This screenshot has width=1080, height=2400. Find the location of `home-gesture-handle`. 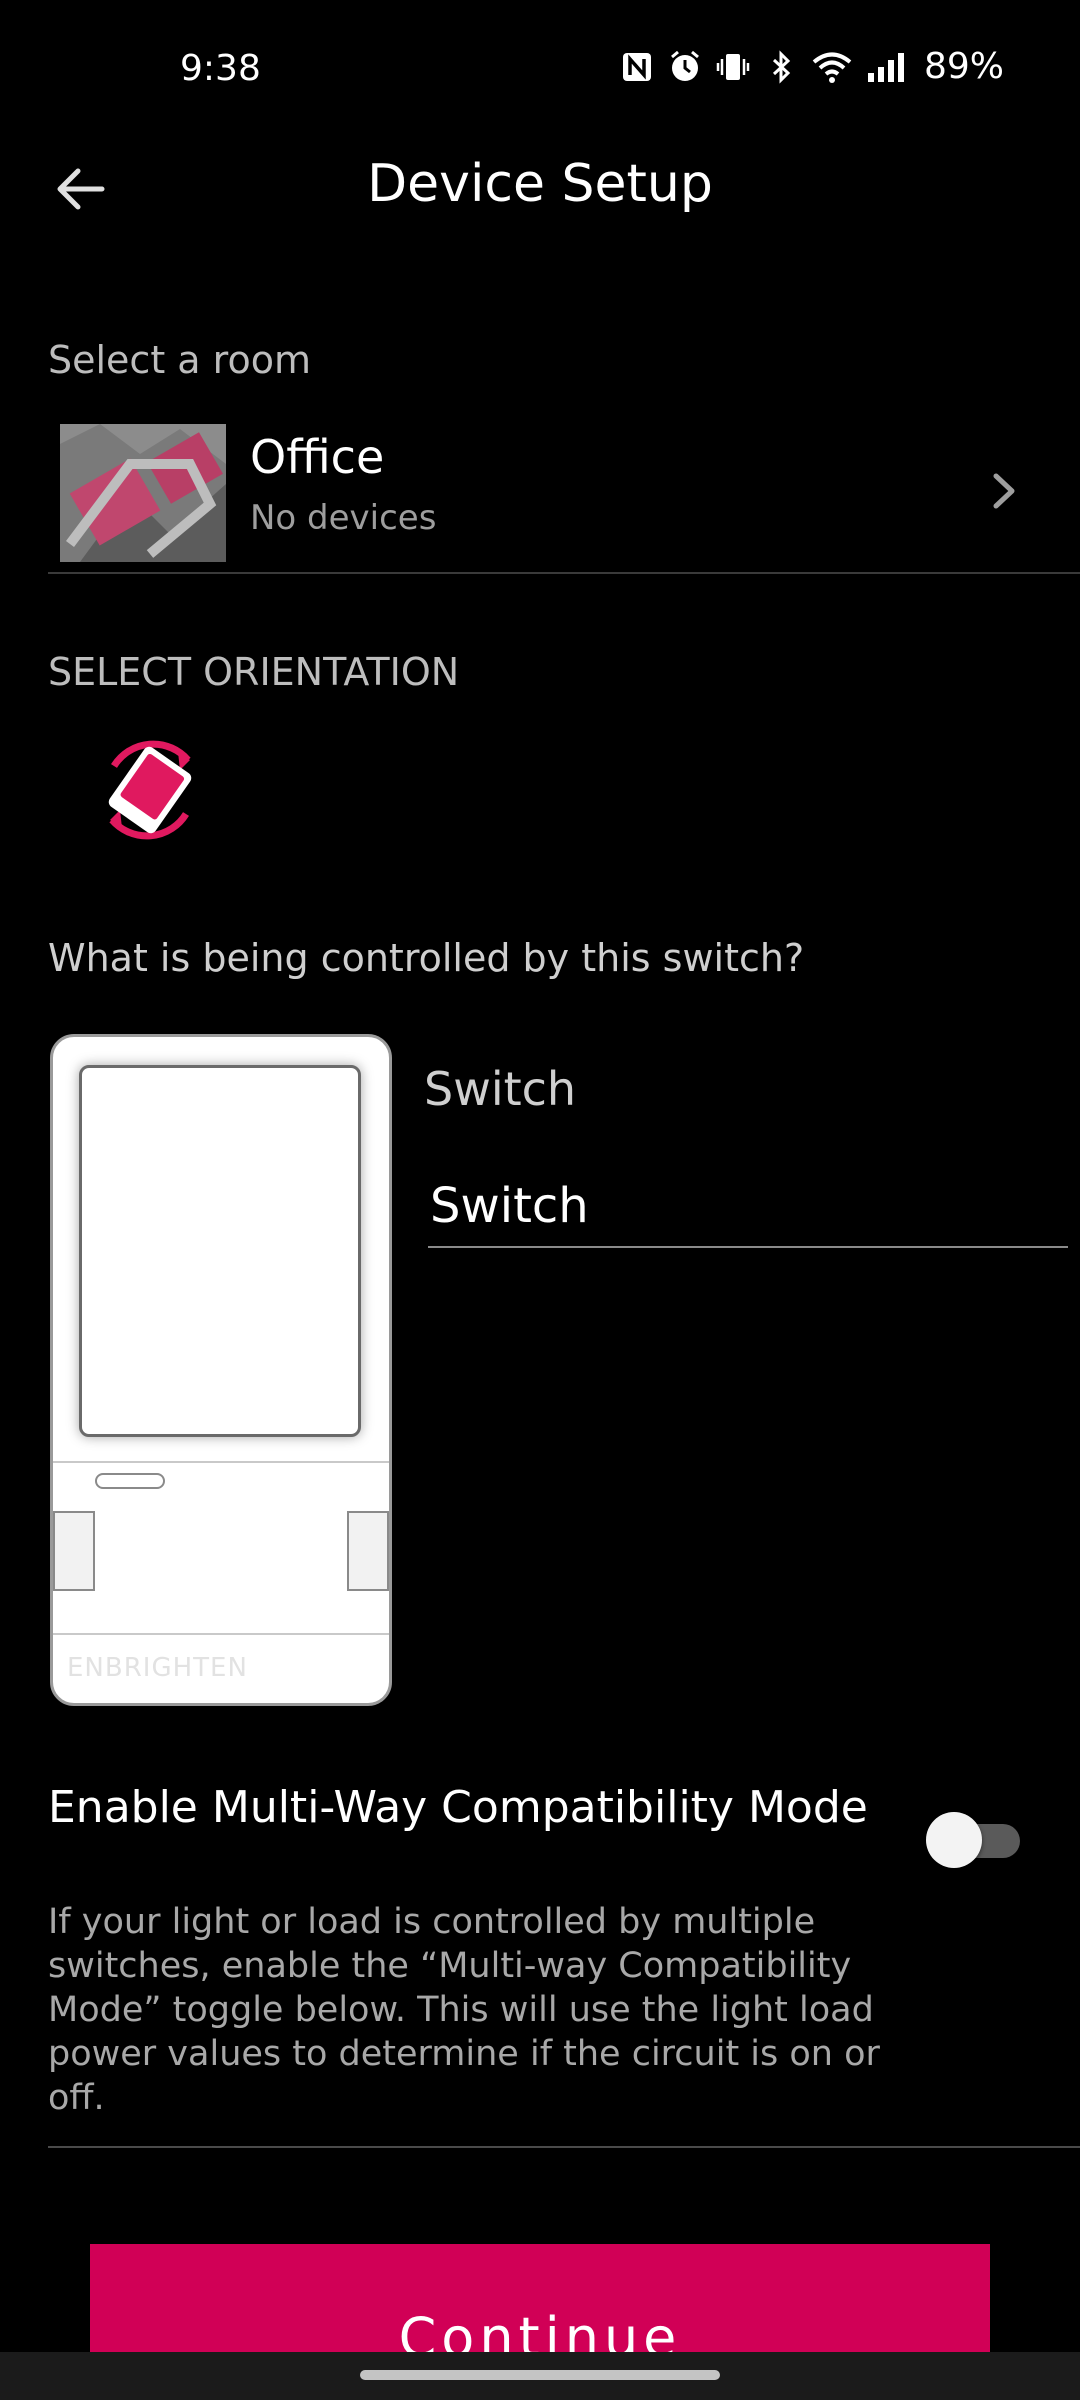

home-gesture-handle is located at coordinates (540, 2375).